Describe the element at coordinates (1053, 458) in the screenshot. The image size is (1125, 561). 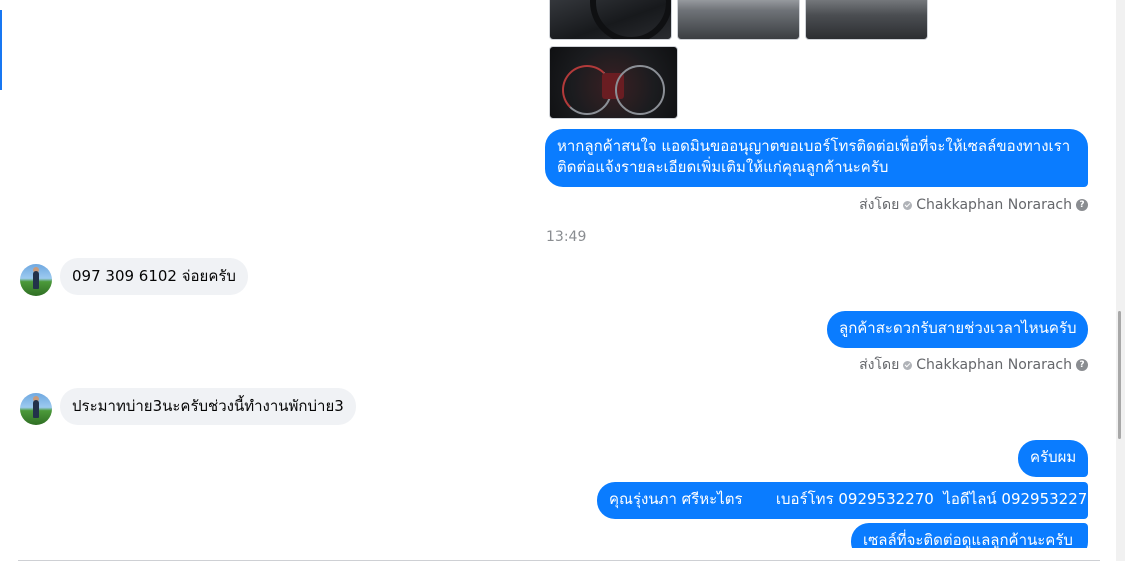
I see `outgoing-message-bubble: ครับผม` at that location.